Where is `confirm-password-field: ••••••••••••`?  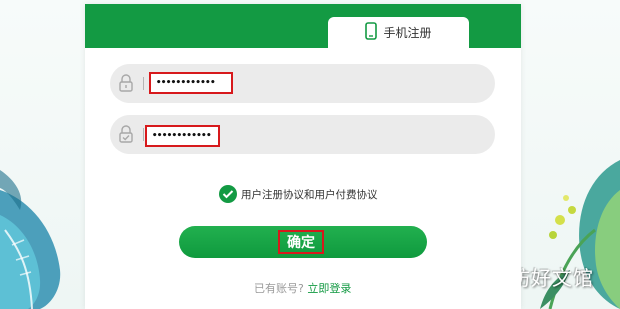
confirm-password-field: •••••••••••• is located at coordinates (302, 134).